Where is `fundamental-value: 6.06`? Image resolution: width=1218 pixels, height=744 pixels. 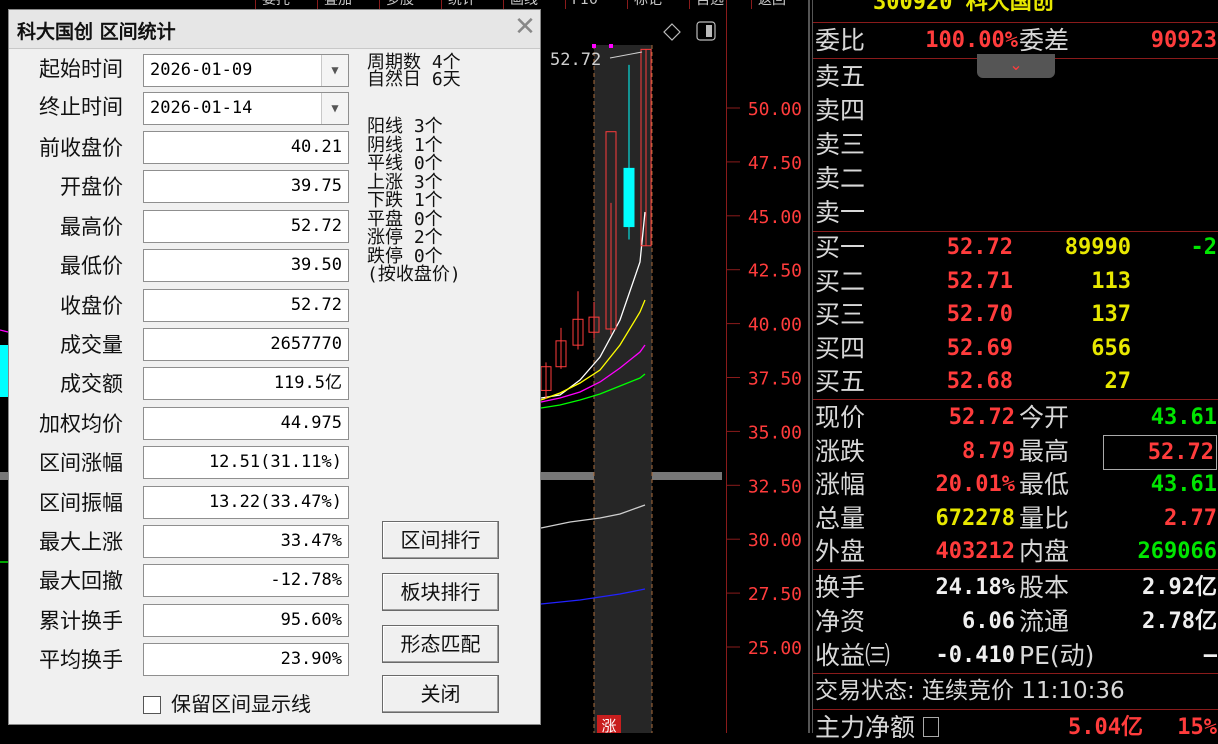 fundamental-value: 6.06 is located at coordinates (988, 621).